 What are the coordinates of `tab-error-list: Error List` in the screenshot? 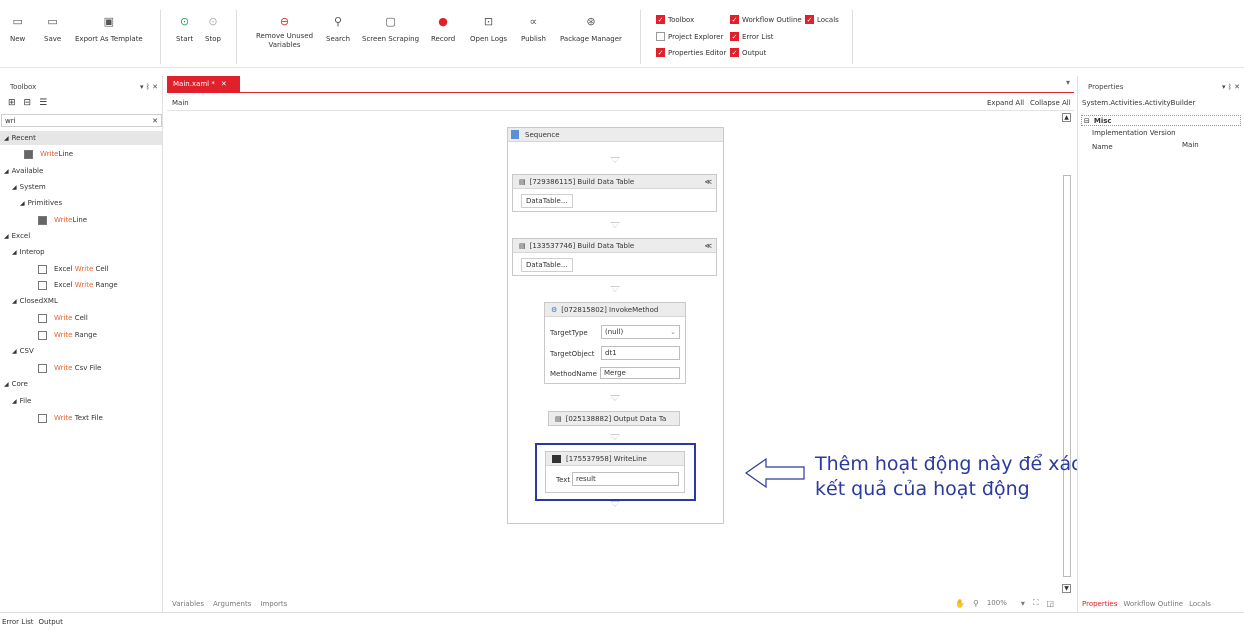 It's located at (18, 622).